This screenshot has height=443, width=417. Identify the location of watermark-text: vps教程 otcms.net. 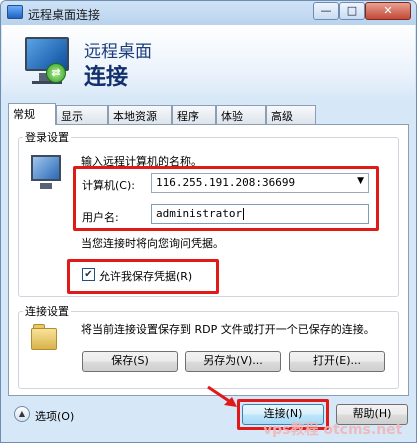
(333, 430).